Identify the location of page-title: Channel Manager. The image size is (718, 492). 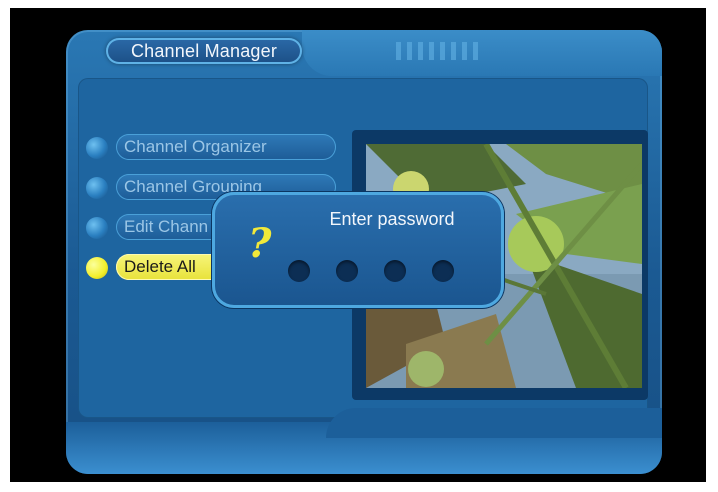
(204, 51).